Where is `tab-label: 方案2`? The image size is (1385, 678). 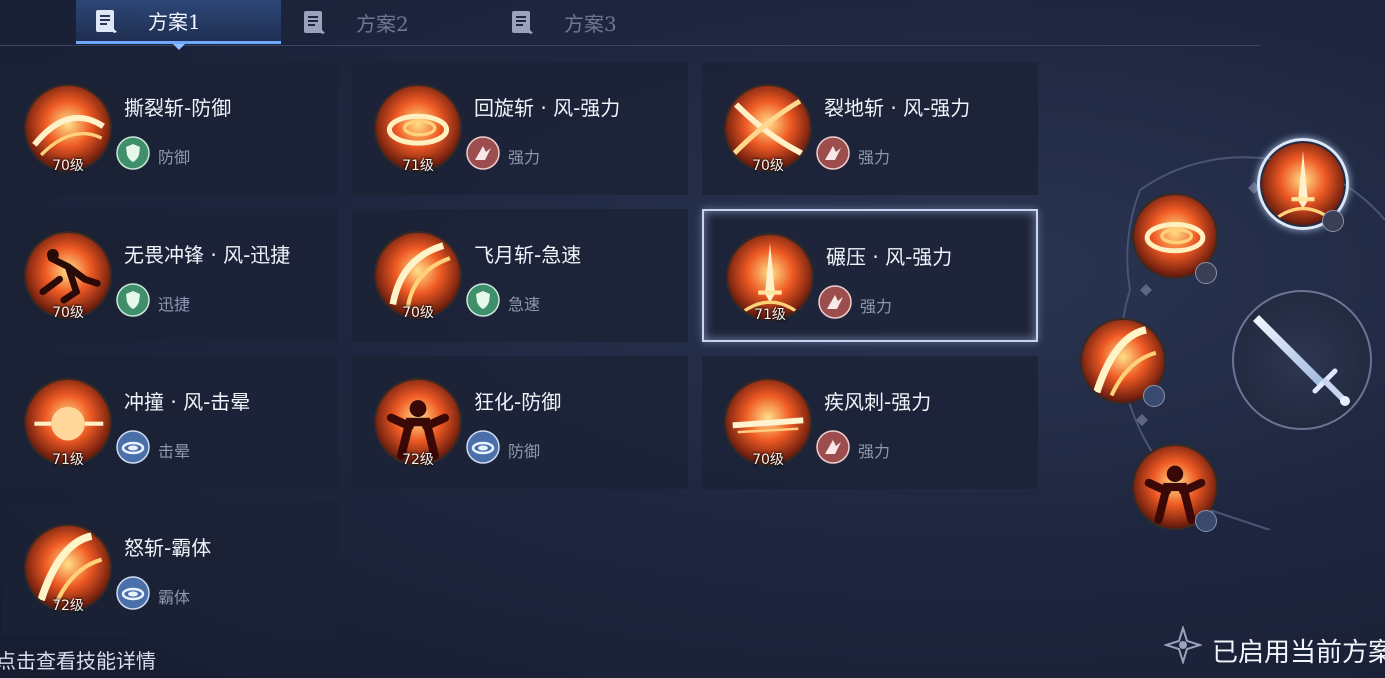 tab-label: 方案2 is located at coordinates (382, 23).